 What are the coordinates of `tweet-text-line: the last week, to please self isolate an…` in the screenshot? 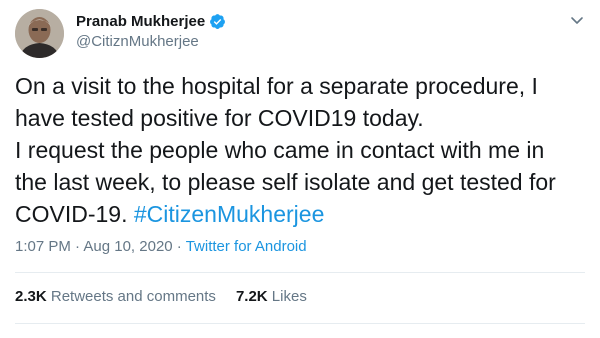 It's located at (285, 182).